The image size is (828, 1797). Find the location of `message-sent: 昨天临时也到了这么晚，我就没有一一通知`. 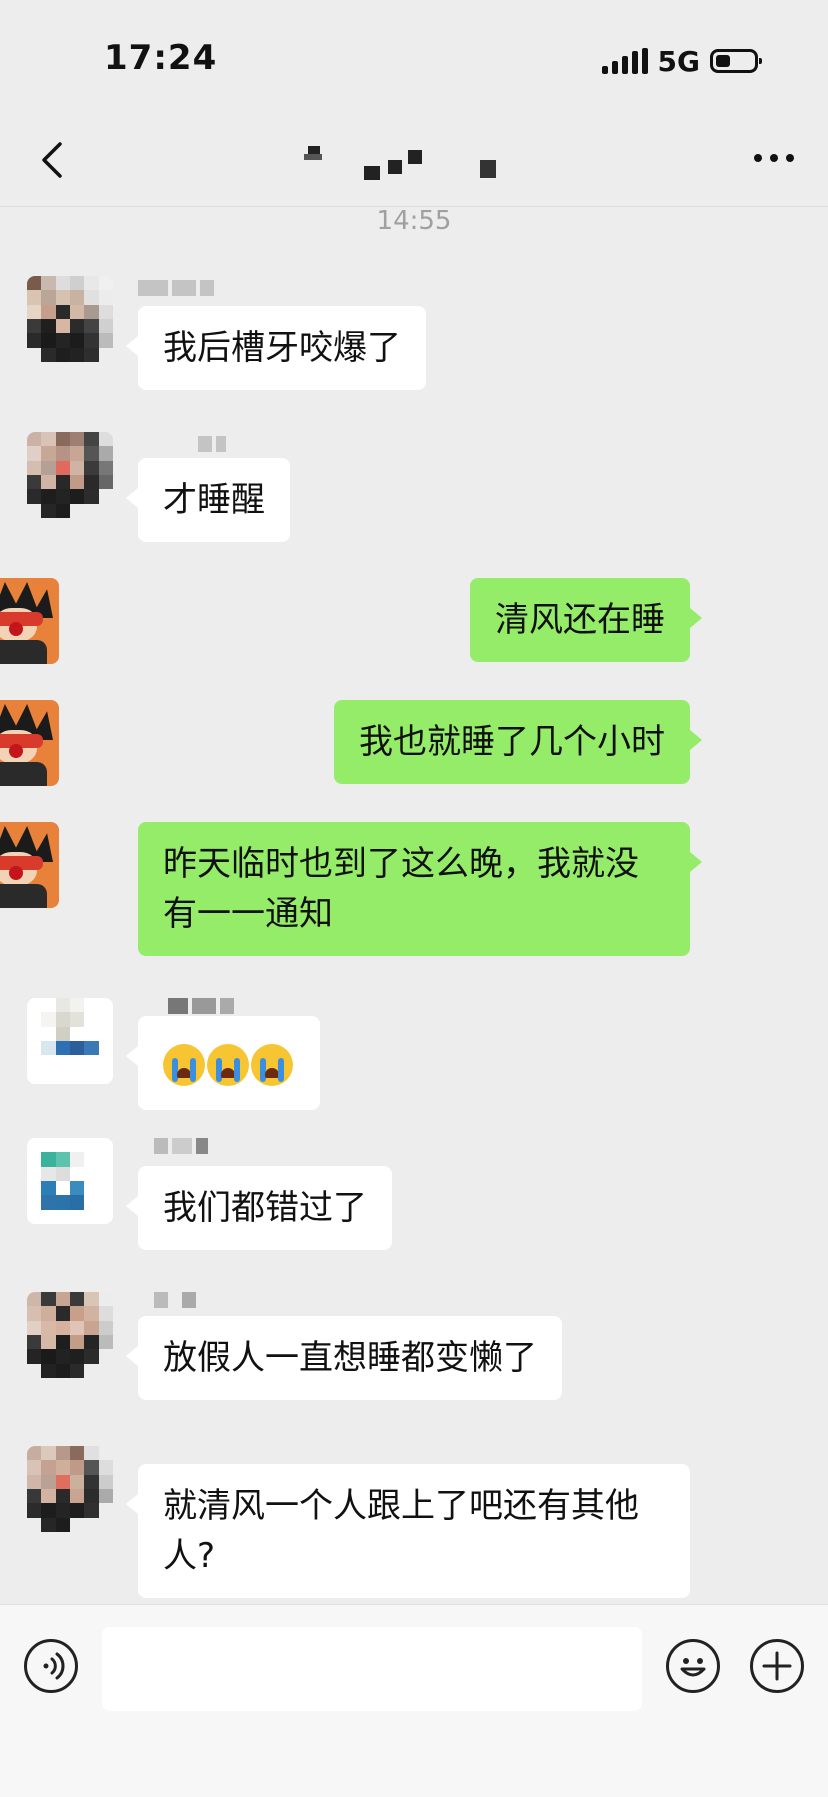

message-sent: 昨天临时也到了这么晚，我就没有一一通知 is located at coordinates (414, 889).